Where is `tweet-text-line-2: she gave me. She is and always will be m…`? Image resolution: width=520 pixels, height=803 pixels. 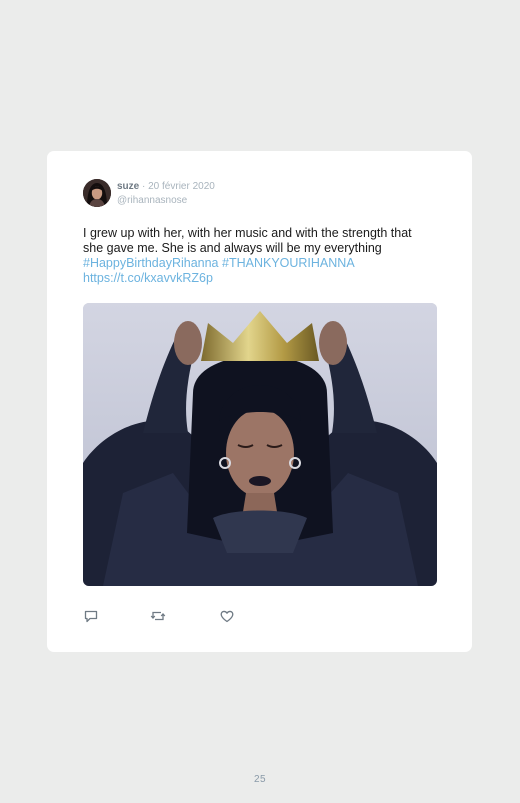 tweet-text-line-2: she gave me. She is and always will be m… is located at coordinates (232, 248).